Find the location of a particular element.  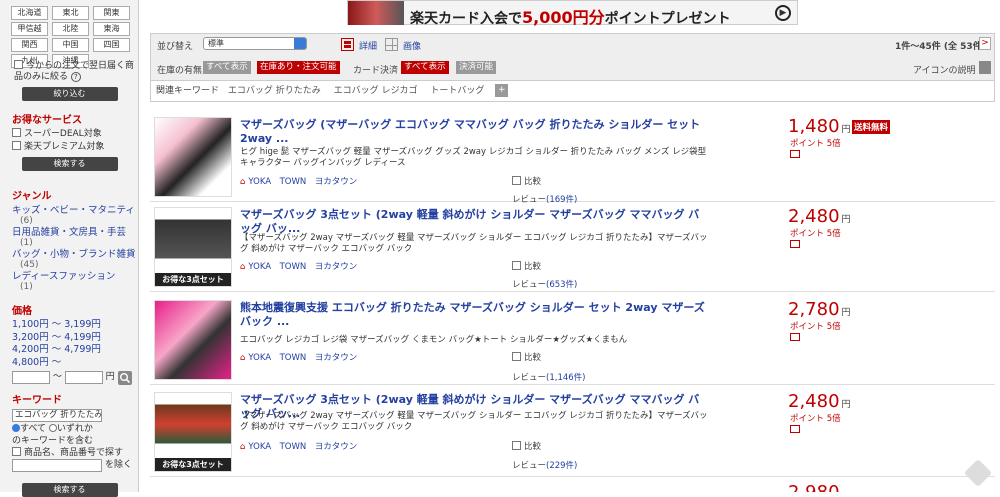

related-keywords: 関連キーワード エコバッグ 折りたたみ エコバッグ レジカゴ トートバッグ + is located at coordinates (572, 91).